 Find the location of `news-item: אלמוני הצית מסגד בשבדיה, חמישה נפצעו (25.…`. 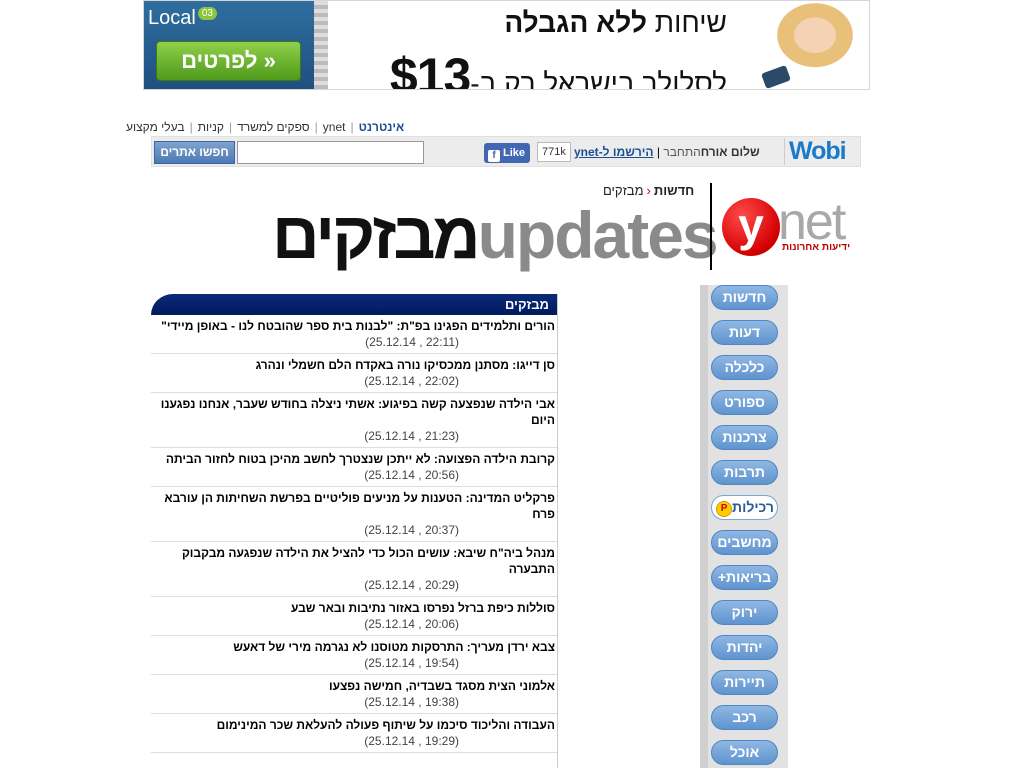

news-item: אלמוני הצית מסגד בשבדיה, חמישה נפצעו (25.… is located at coordinates (354, 694).